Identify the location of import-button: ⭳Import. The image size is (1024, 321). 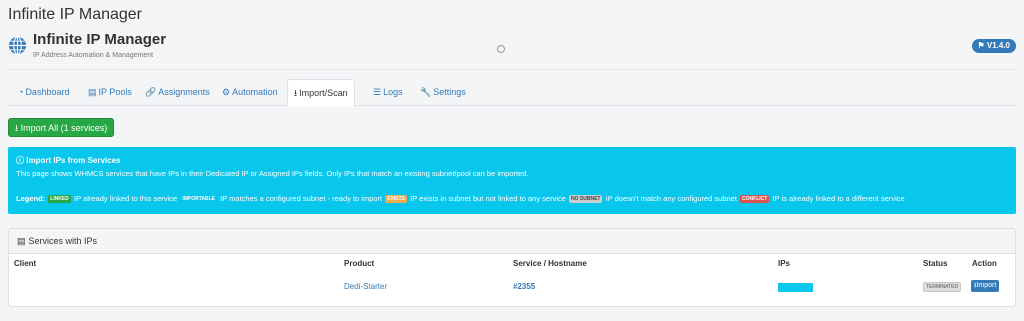
(985, 286).